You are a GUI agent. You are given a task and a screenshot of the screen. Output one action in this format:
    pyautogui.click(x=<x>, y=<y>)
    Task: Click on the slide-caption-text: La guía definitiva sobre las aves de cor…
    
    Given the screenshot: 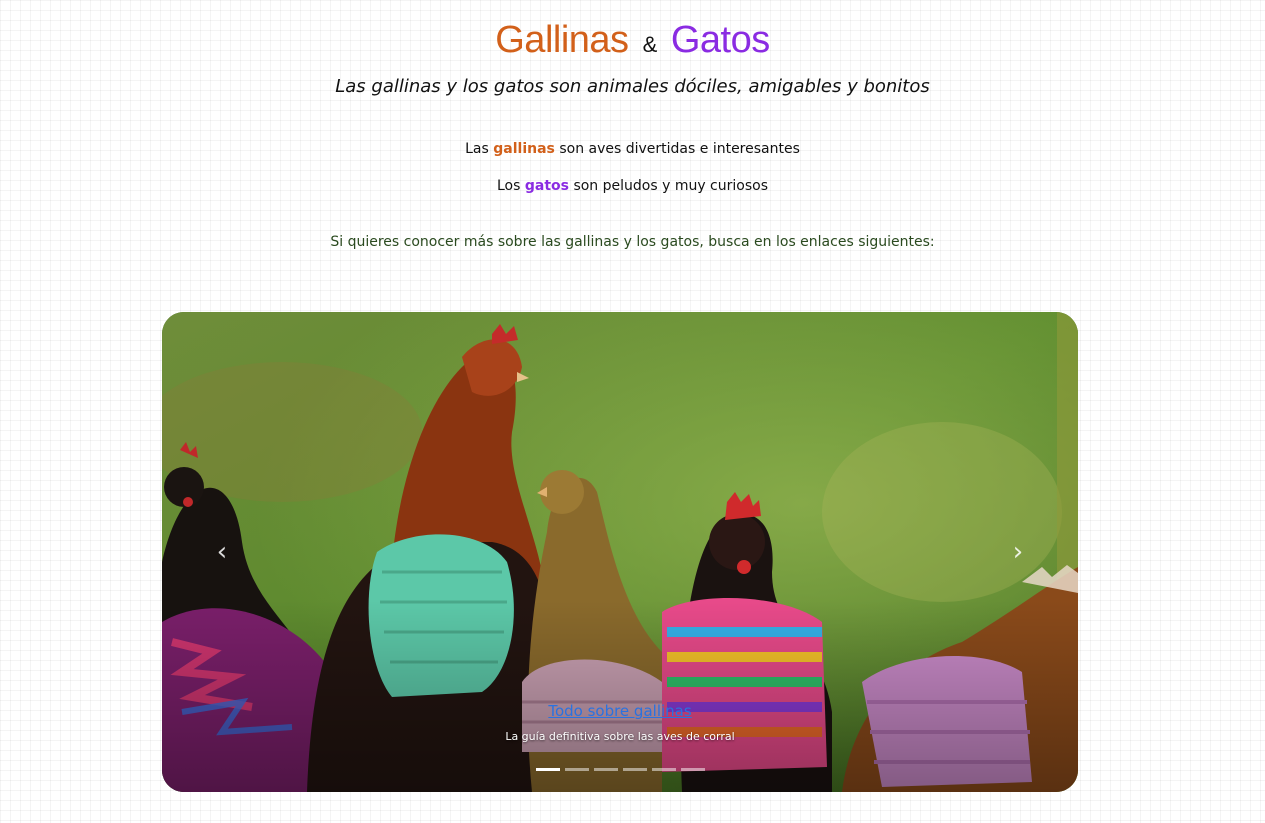 What is the action you would take?
    pyautogui.click(x=620, y=736)
    